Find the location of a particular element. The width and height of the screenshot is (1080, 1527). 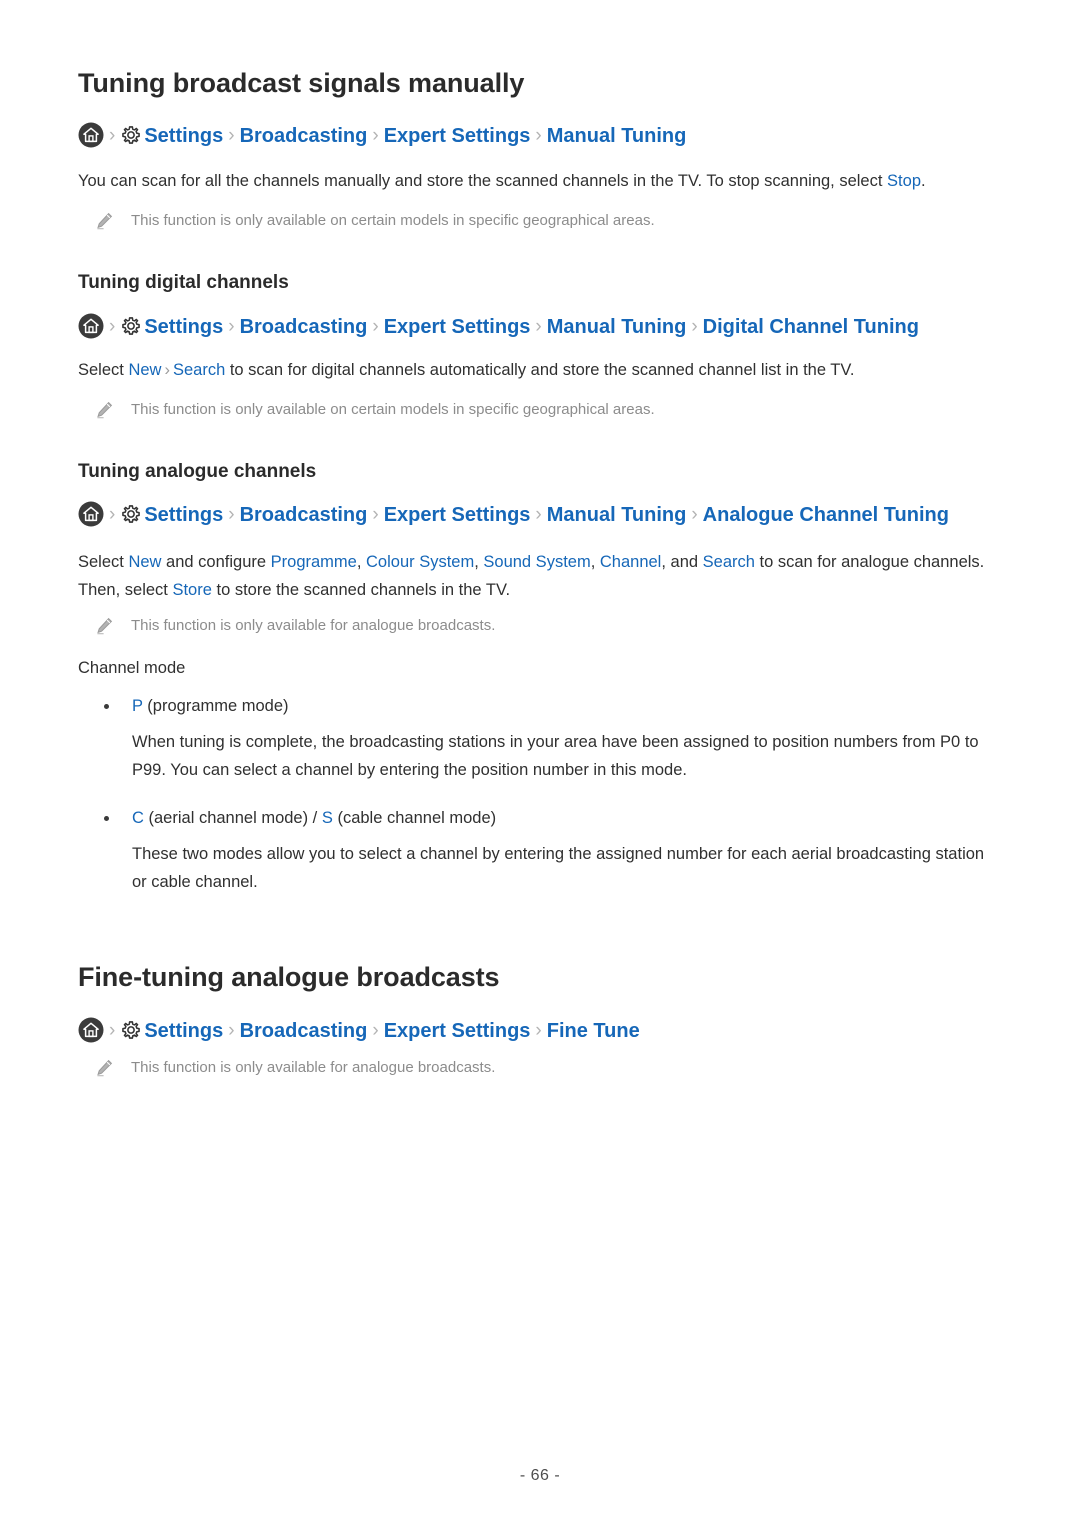

section-title-fine-tuning: Fine-tuning analogue broadcasts is located at coordinates (289, 977).